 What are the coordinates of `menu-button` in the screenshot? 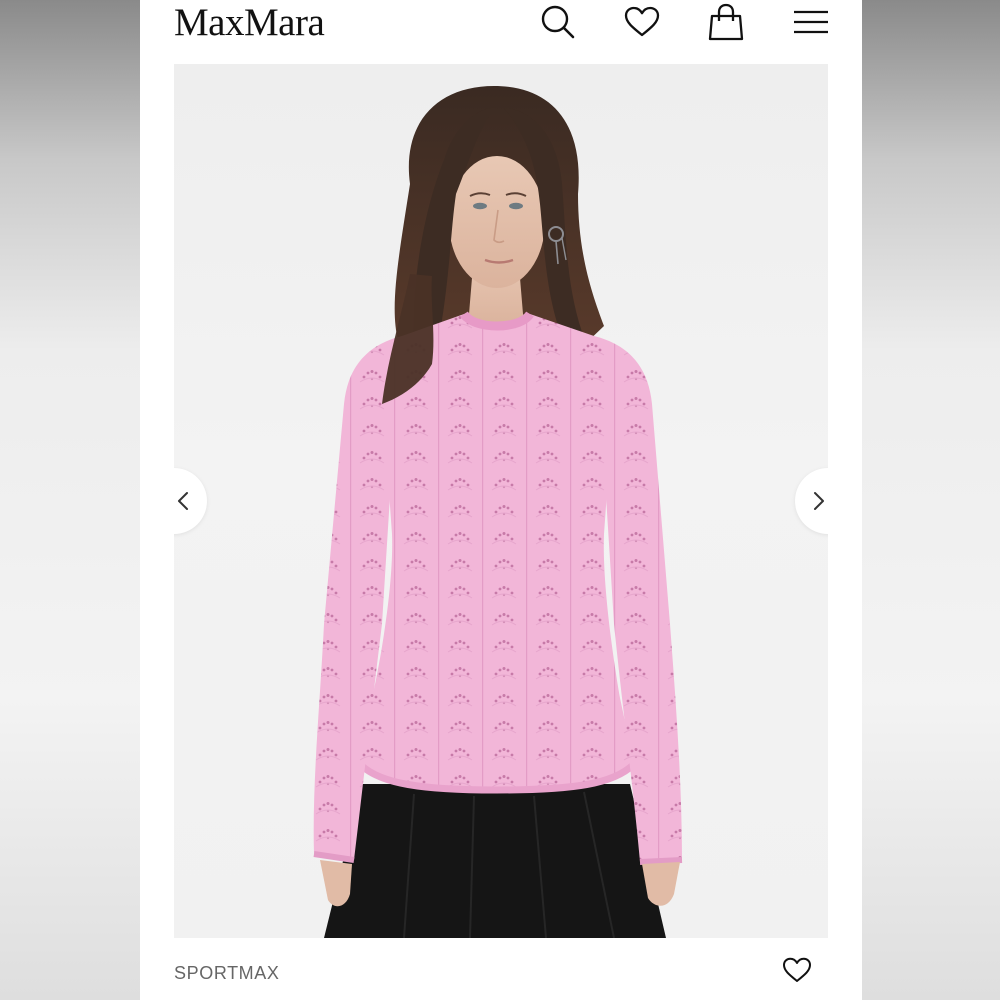 It's located at (811, 22).